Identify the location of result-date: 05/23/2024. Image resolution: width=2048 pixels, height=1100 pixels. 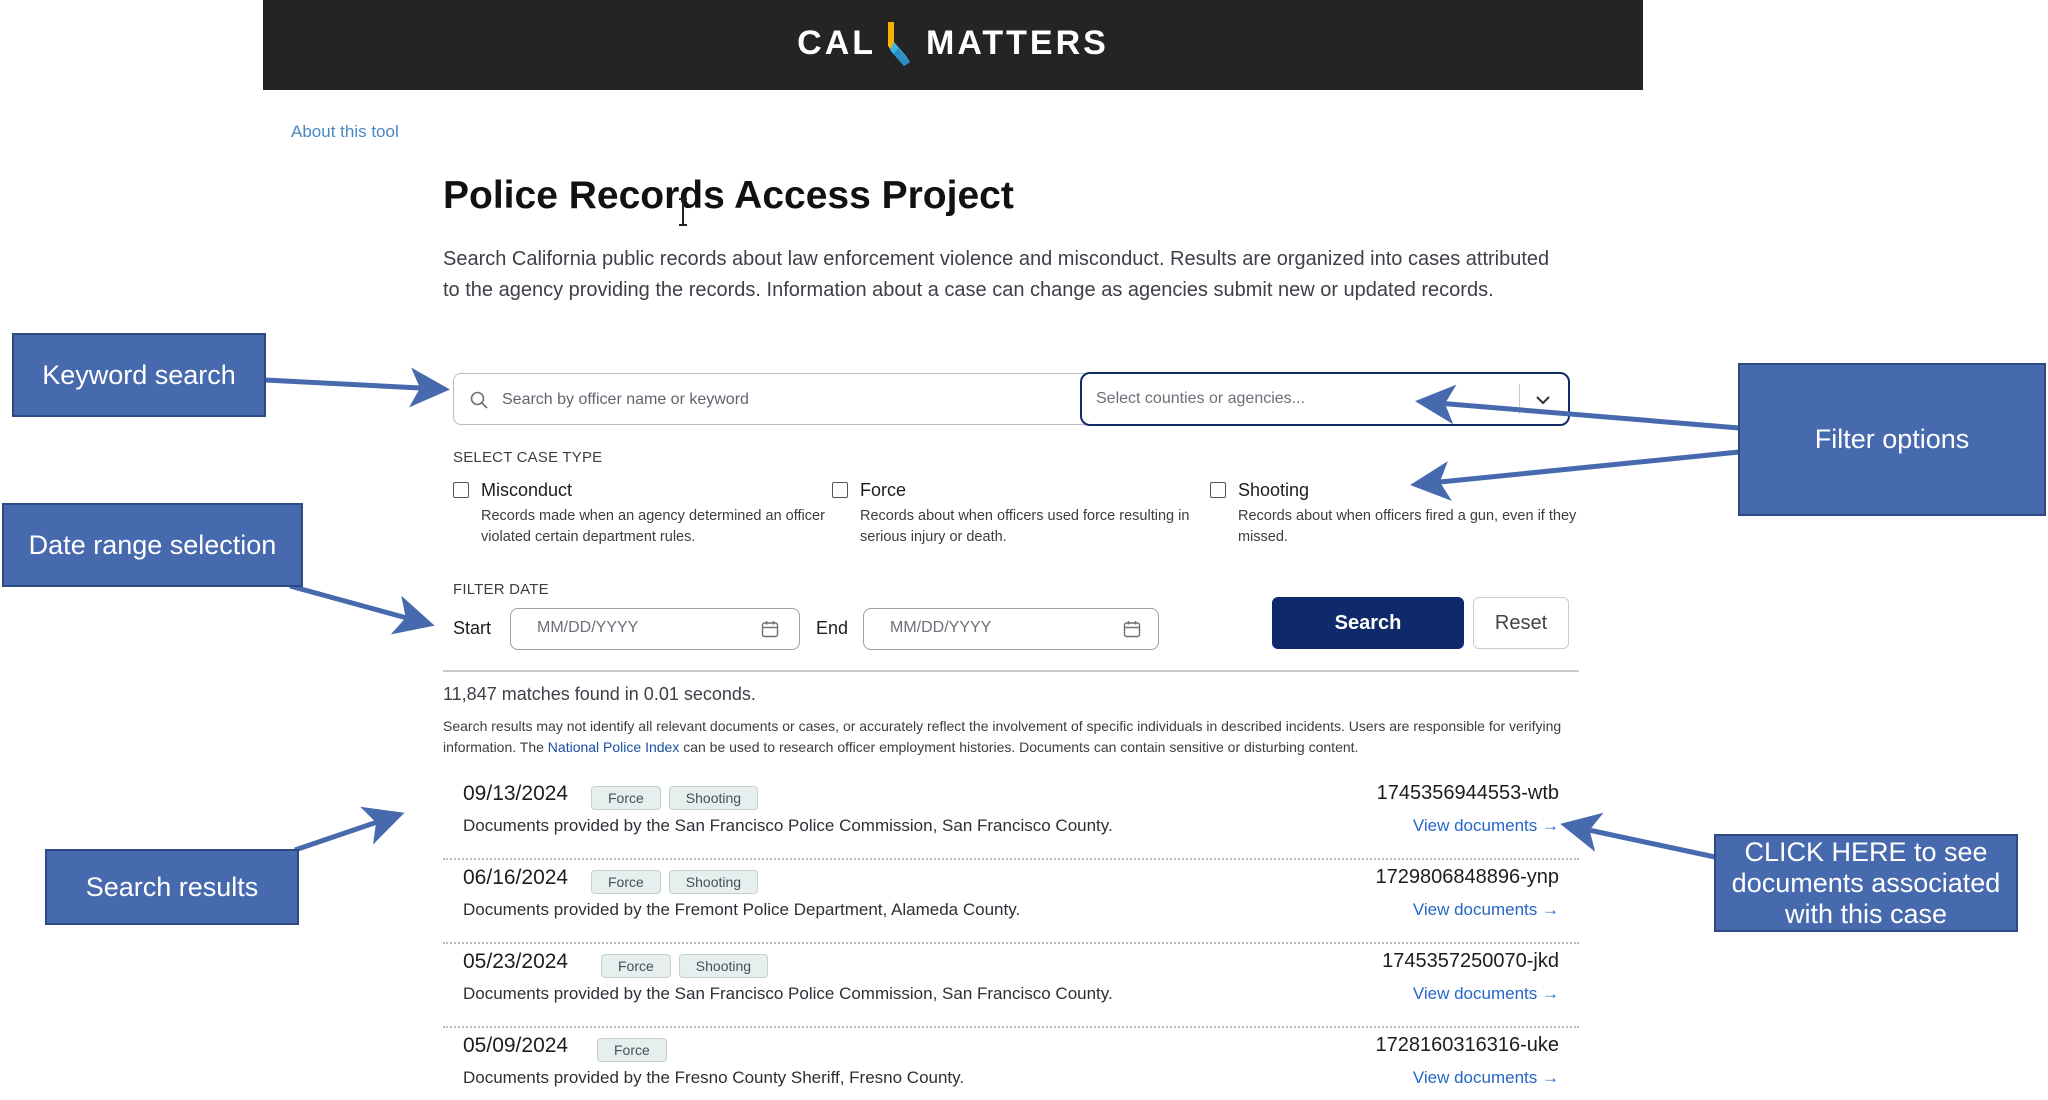
(516, 961).